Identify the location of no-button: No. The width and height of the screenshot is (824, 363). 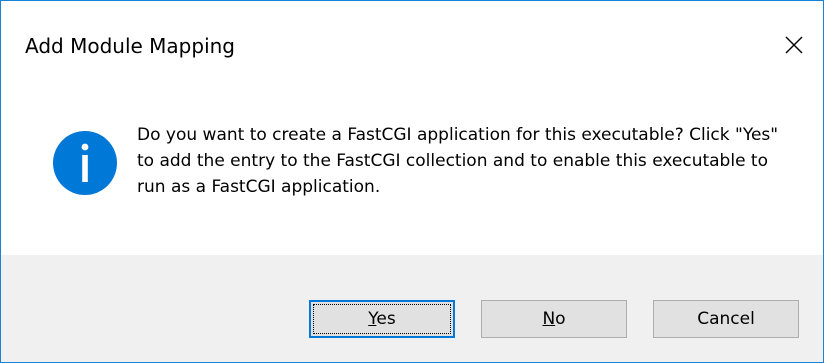
(554, 319).